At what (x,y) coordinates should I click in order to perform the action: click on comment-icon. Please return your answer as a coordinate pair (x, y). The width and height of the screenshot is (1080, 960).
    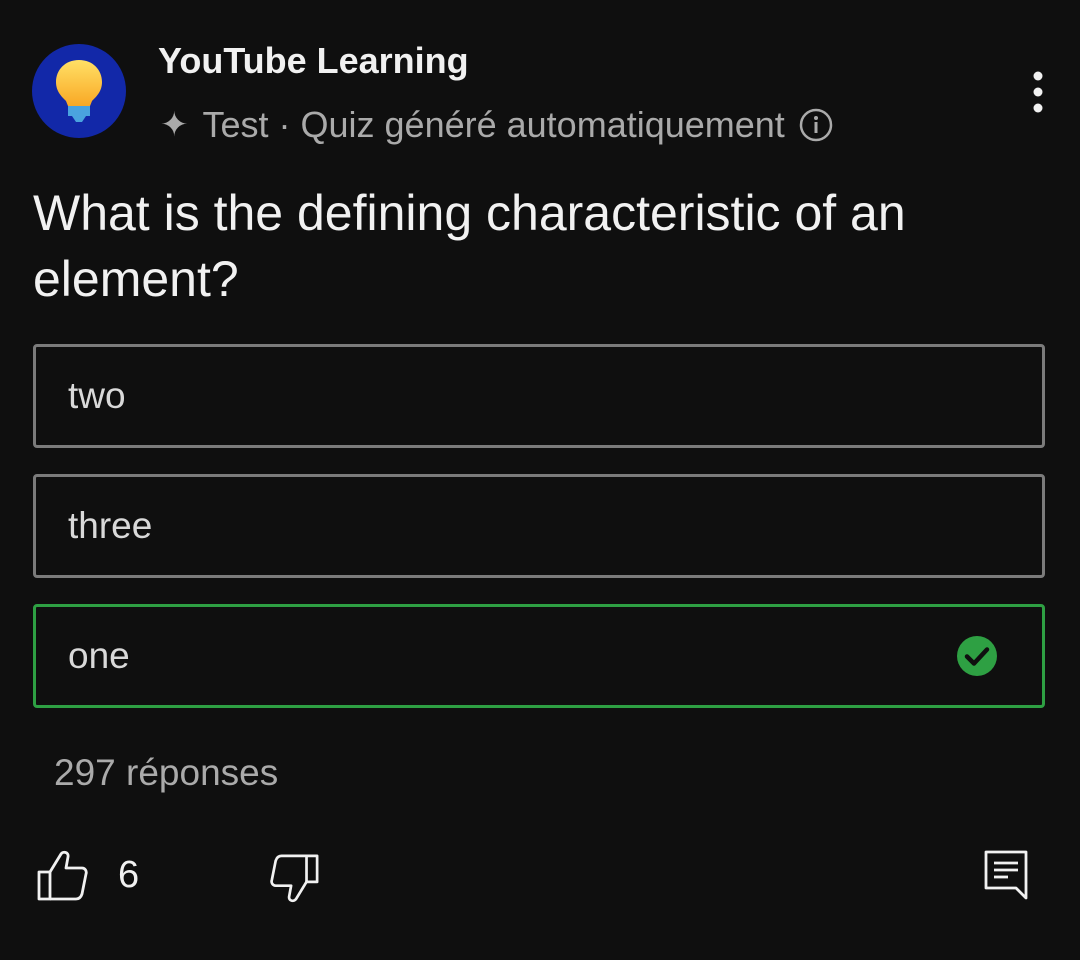
    Looking at the image, I should click on (1006, 875).